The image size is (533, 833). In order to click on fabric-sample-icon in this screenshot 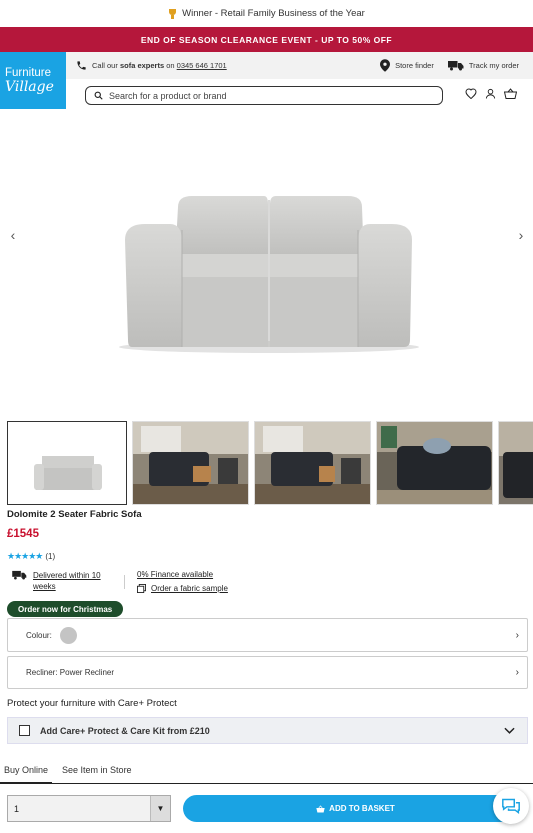, I will do `click(141, 588)`.